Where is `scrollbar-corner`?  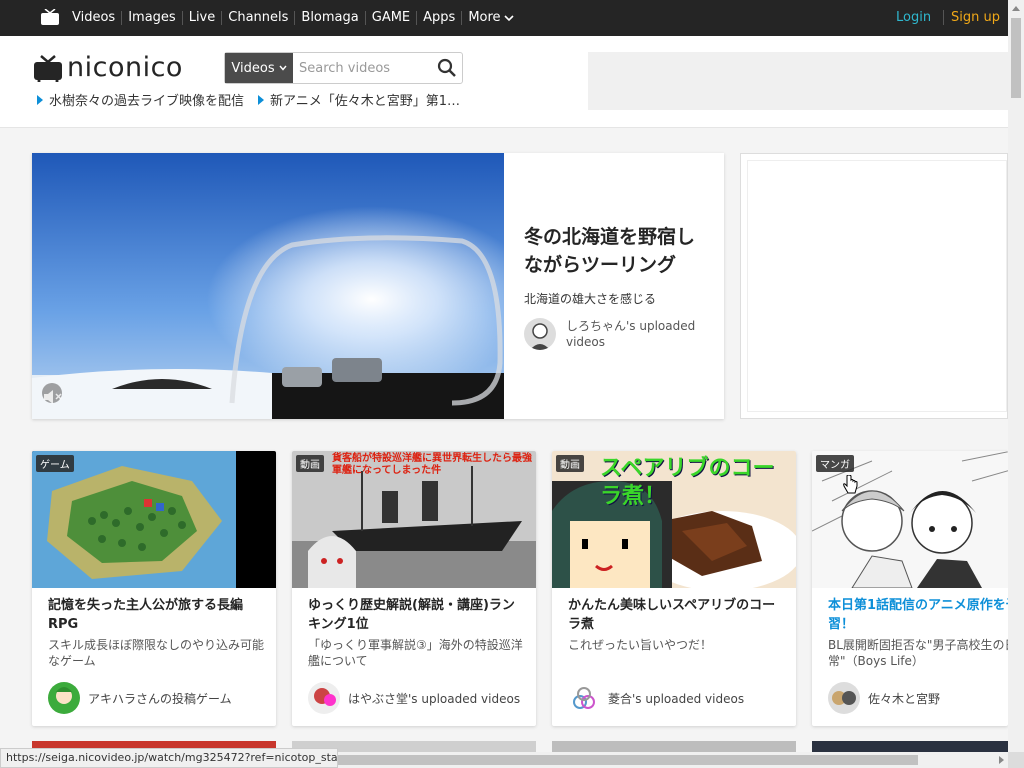 scrollbar-corner is located at coordinates (1016, 760).